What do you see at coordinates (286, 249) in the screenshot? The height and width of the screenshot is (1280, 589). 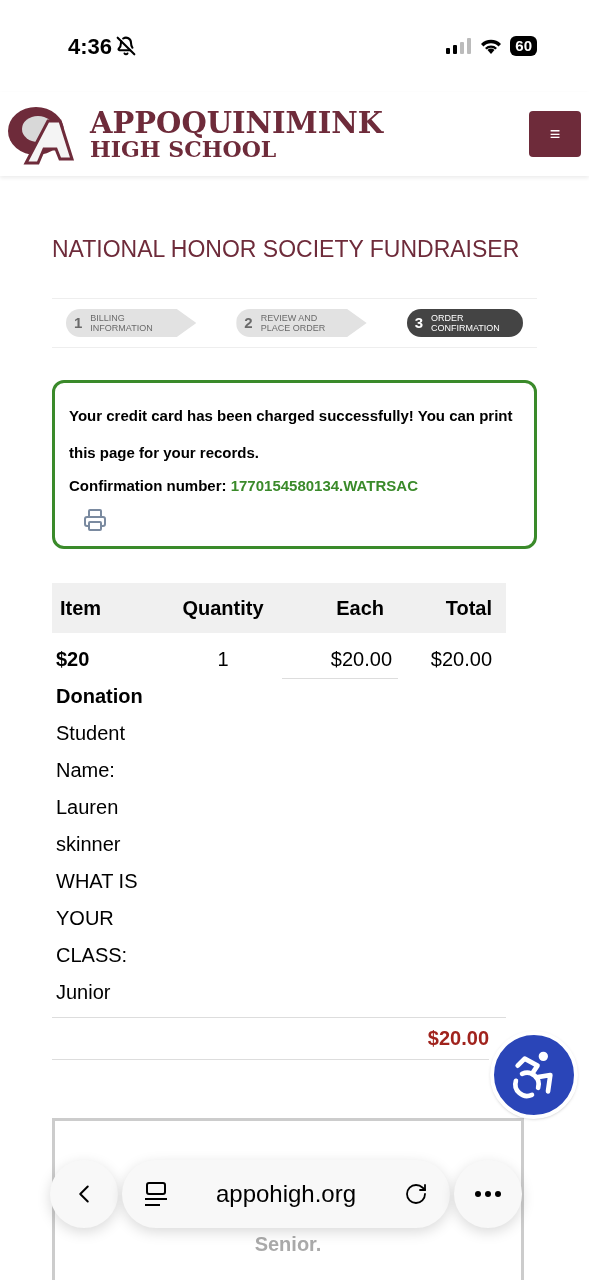 I see `page-title: NATIONAL HONOR SOCIETY FUNDRAISER` at bounding box center [286, 249].